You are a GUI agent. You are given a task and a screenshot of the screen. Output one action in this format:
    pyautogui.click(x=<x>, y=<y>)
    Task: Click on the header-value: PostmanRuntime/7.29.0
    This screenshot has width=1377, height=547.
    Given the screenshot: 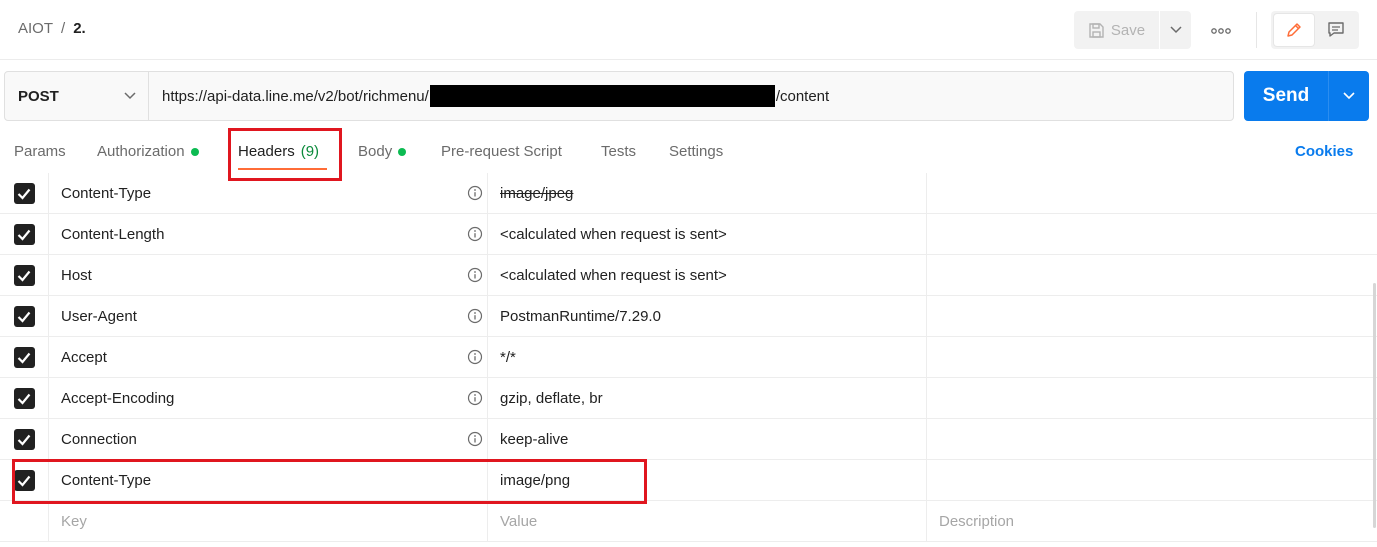 What is the action you would take?
    pyautogui.click(x=580, y=316)
    